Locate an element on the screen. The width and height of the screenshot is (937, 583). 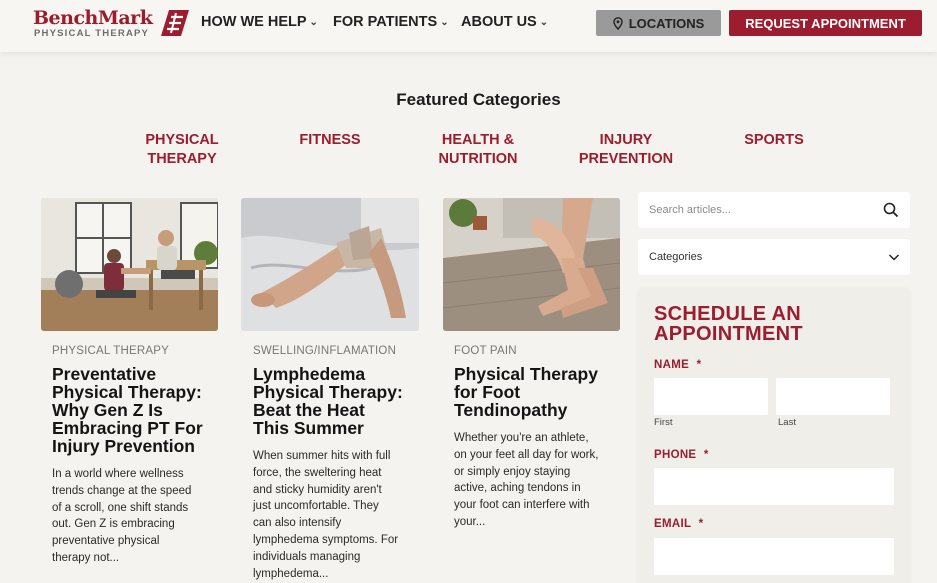
schedule-form-title: SCHEDULE AN APPOINTMENT is located at coordinates (728, 324).